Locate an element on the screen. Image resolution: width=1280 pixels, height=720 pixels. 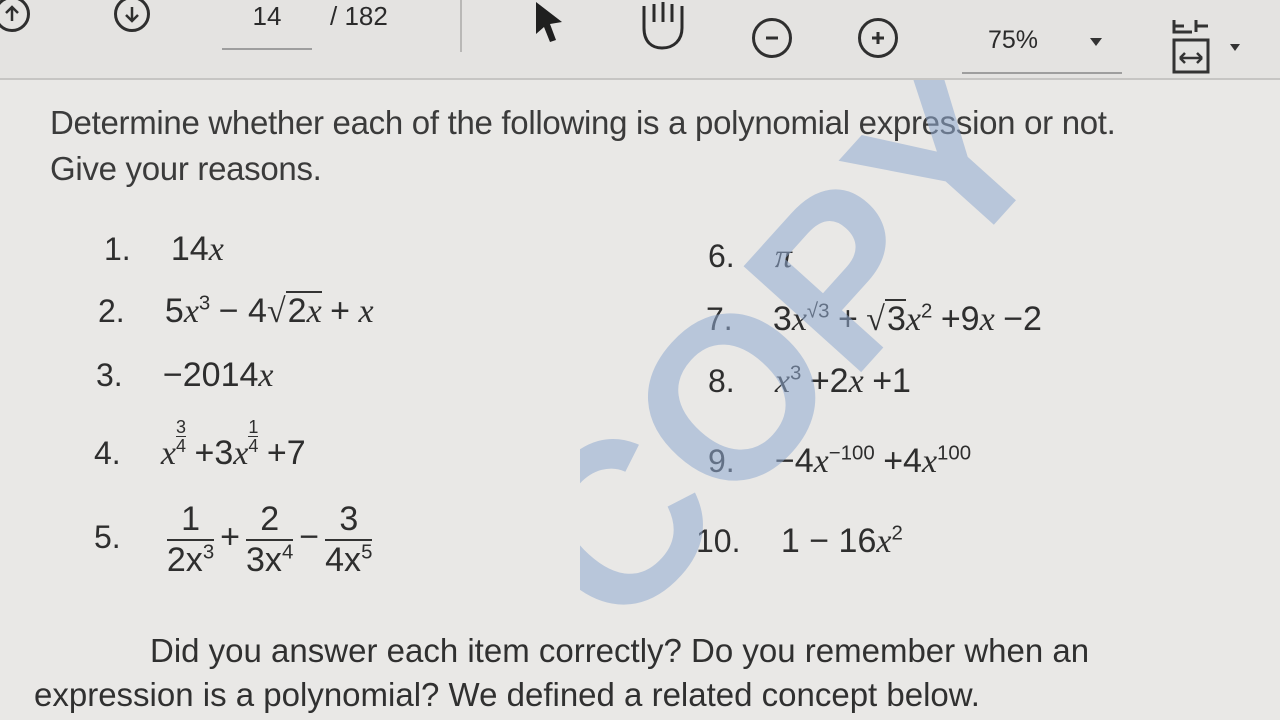
list-item: 3. −2014x is located at coordinates (185, 375).